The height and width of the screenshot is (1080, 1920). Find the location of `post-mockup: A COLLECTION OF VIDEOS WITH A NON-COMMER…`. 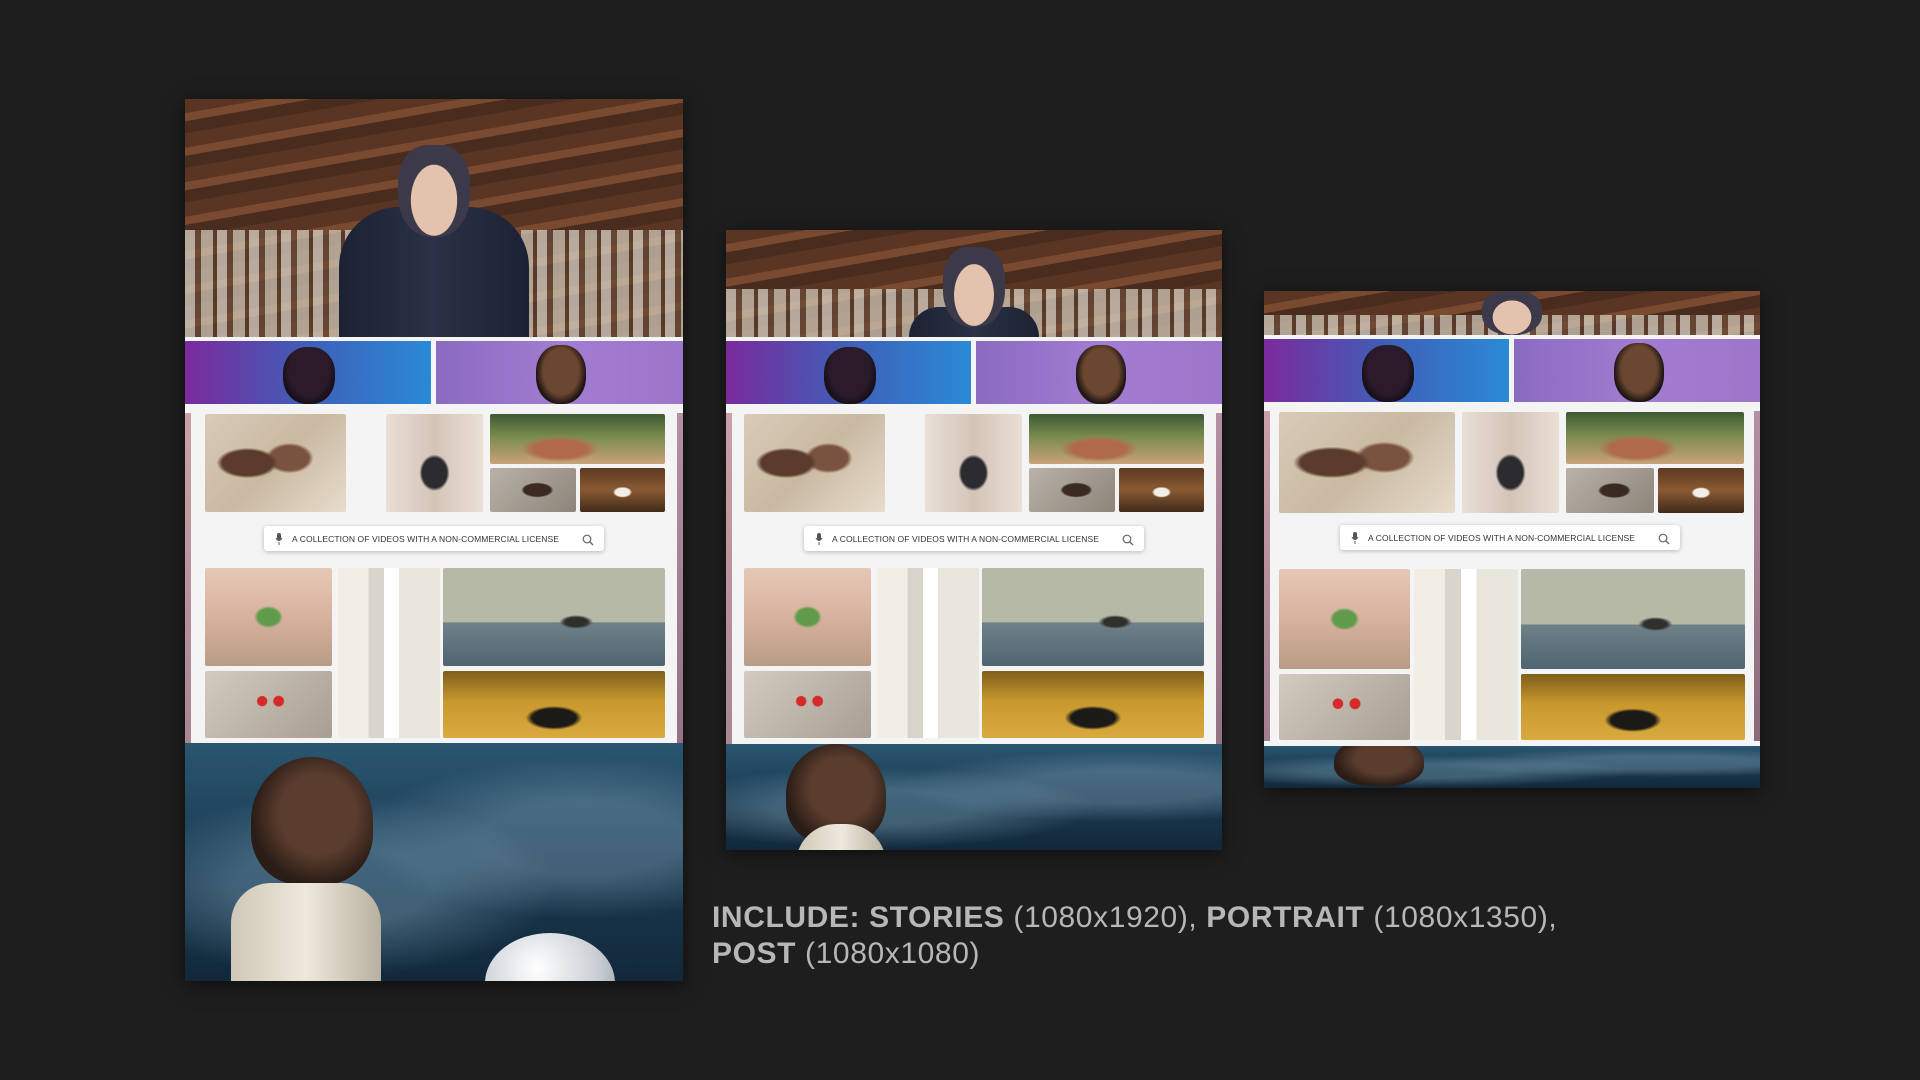

post-mockup: A COLLECTION OF VIDEOS WITH A NON-COMMER… is located at coordinates (1512, 539).